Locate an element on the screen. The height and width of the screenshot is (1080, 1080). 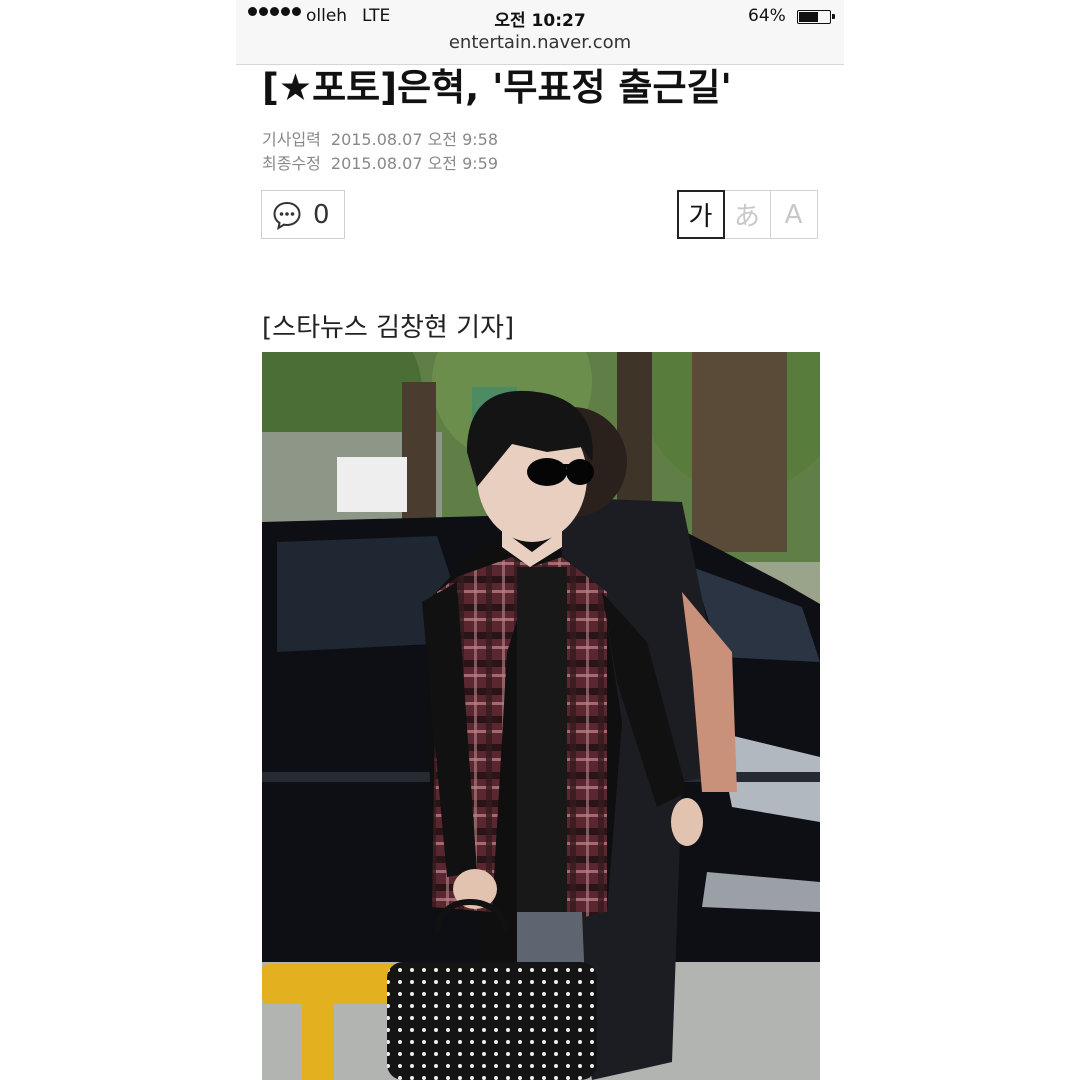
font-option-japanese: あ is located at coordinates (747, 214).